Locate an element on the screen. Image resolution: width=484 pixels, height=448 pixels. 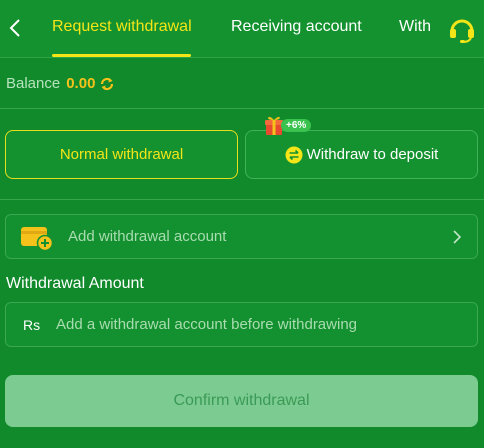
normal-withdrawal-button: Normal withdrawal is located at coordinates (121, 154).